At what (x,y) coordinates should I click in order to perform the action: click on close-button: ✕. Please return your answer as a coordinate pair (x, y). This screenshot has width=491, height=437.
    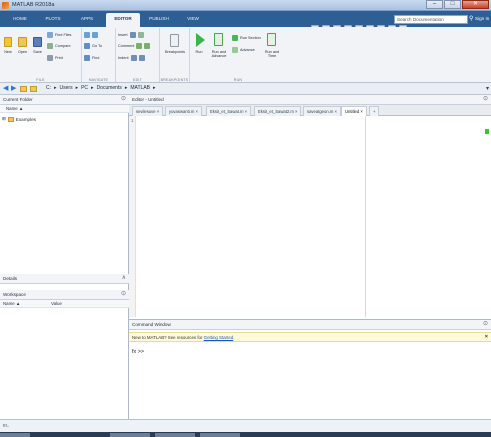
    Looking at the image, I should click on (475, 4).